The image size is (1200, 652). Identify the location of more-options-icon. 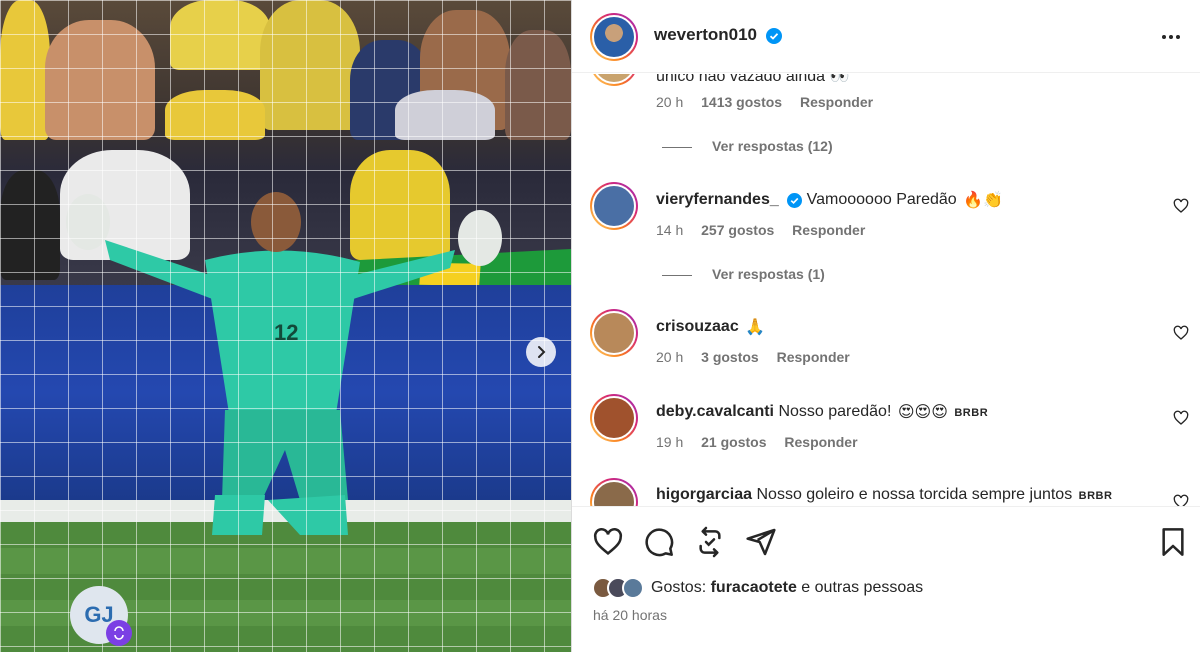
(1171, 37).